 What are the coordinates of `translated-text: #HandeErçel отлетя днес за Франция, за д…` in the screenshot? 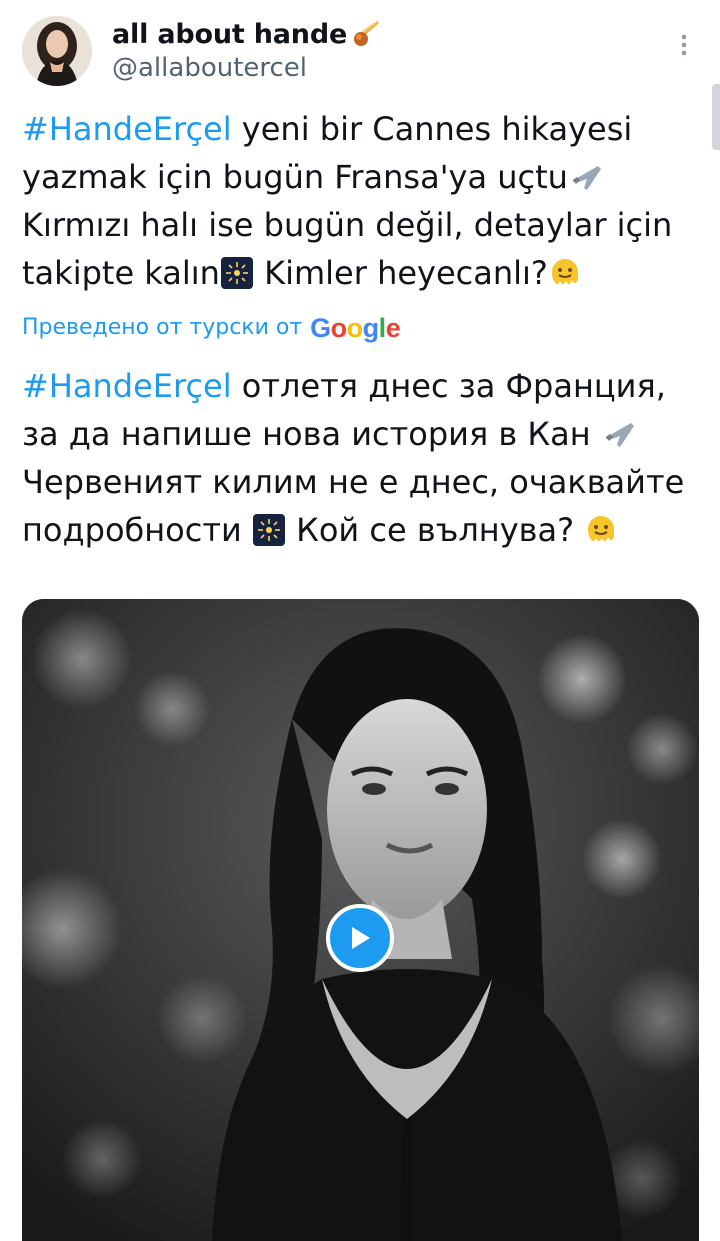 It's located at (362, 458).